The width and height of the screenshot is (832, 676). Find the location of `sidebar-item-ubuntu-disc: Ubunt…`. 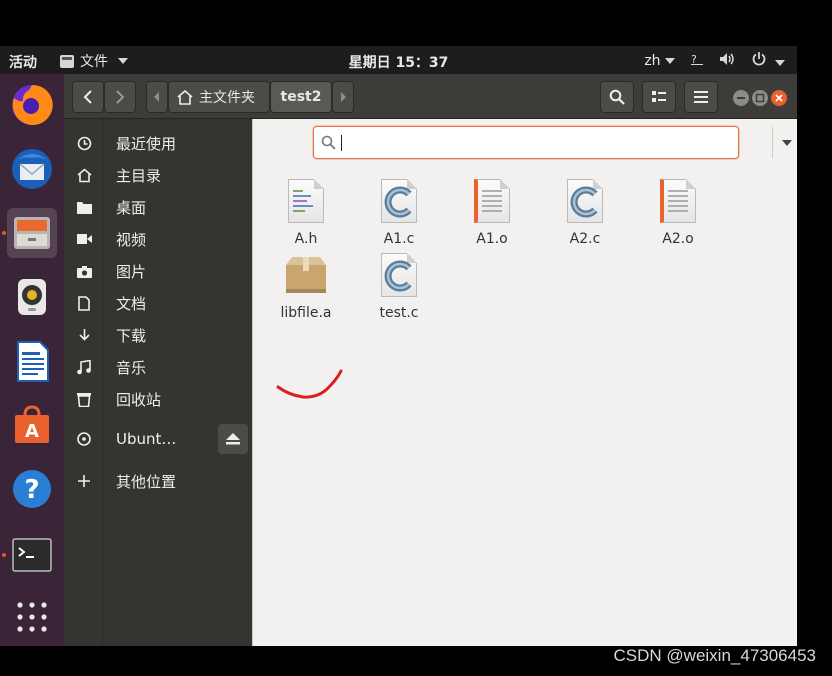

sidebar-item-ubuntu-disc: Ubunt… is located at coordinates (158, 439).